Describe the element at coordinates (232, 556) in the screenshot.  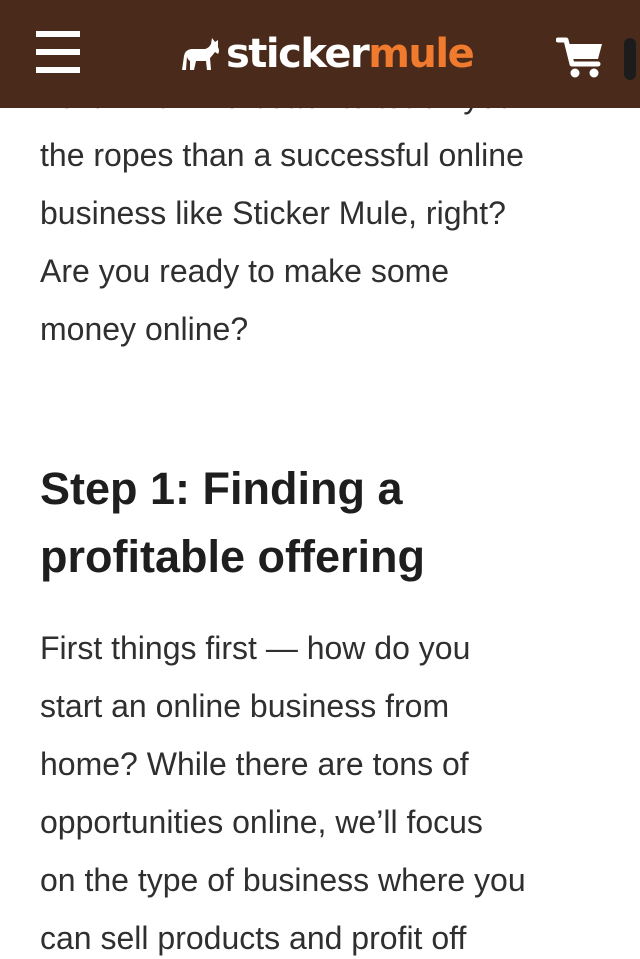
I see `heading-line: profitable offering` at that location.